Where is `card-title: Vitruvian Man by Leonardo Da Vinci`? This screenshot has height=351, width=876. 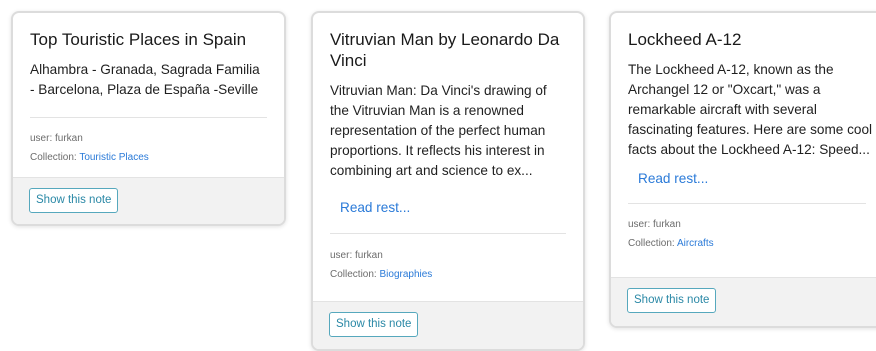 card-title: Vitruvian Man by Leonardo Da Vinci is located at coordinates (445, 50).